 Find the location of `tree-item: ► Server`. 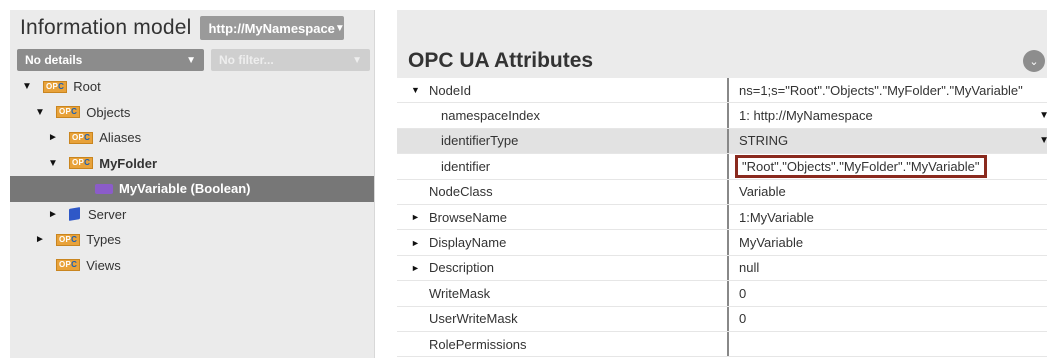

tree-item: ► Server is located at coordinates (192, 215).